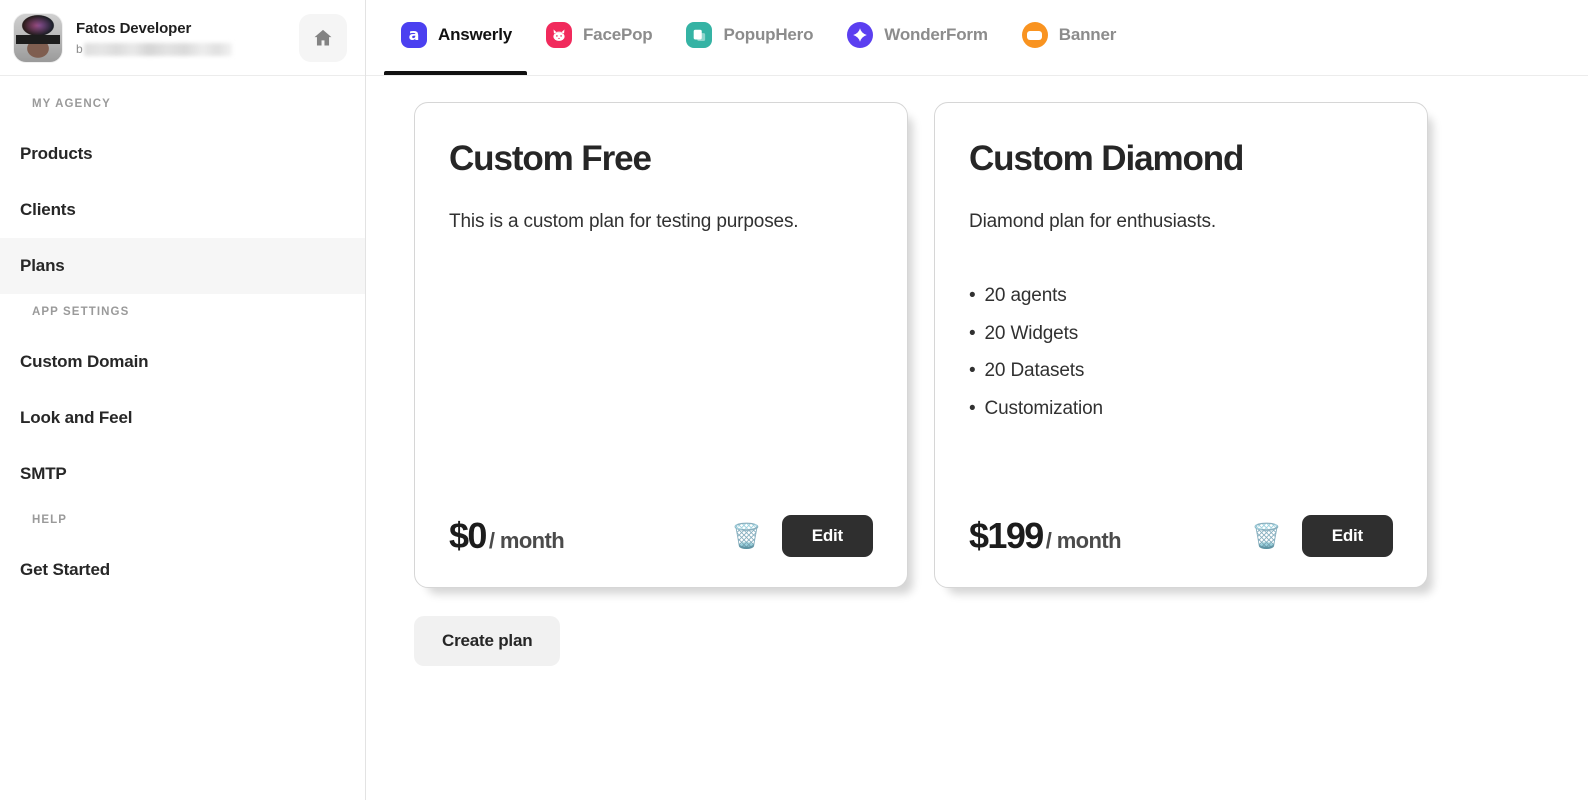 The width and height of the screenshot is (1588, 800). What do you see at coordinates (487, 641) in the screenshot?
I see `create-plan-button: Create plan` at bounding box center [487, 641].